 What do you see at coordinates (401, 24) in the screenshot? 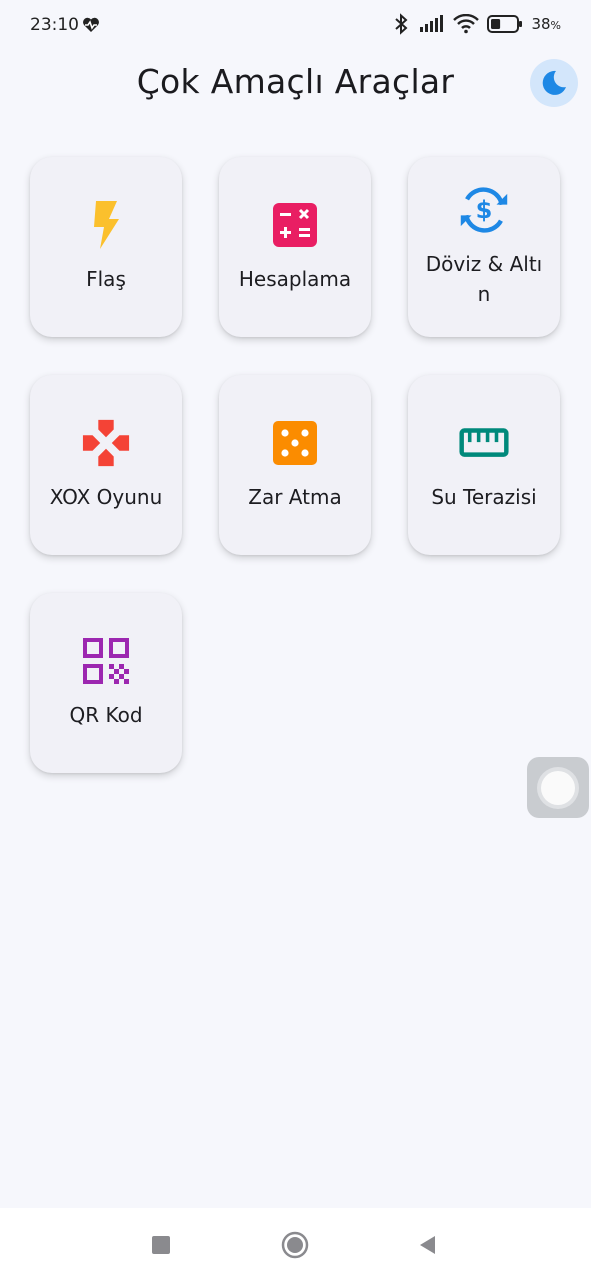
I see `bluetooth-icon` at bounding box center [401, 24].